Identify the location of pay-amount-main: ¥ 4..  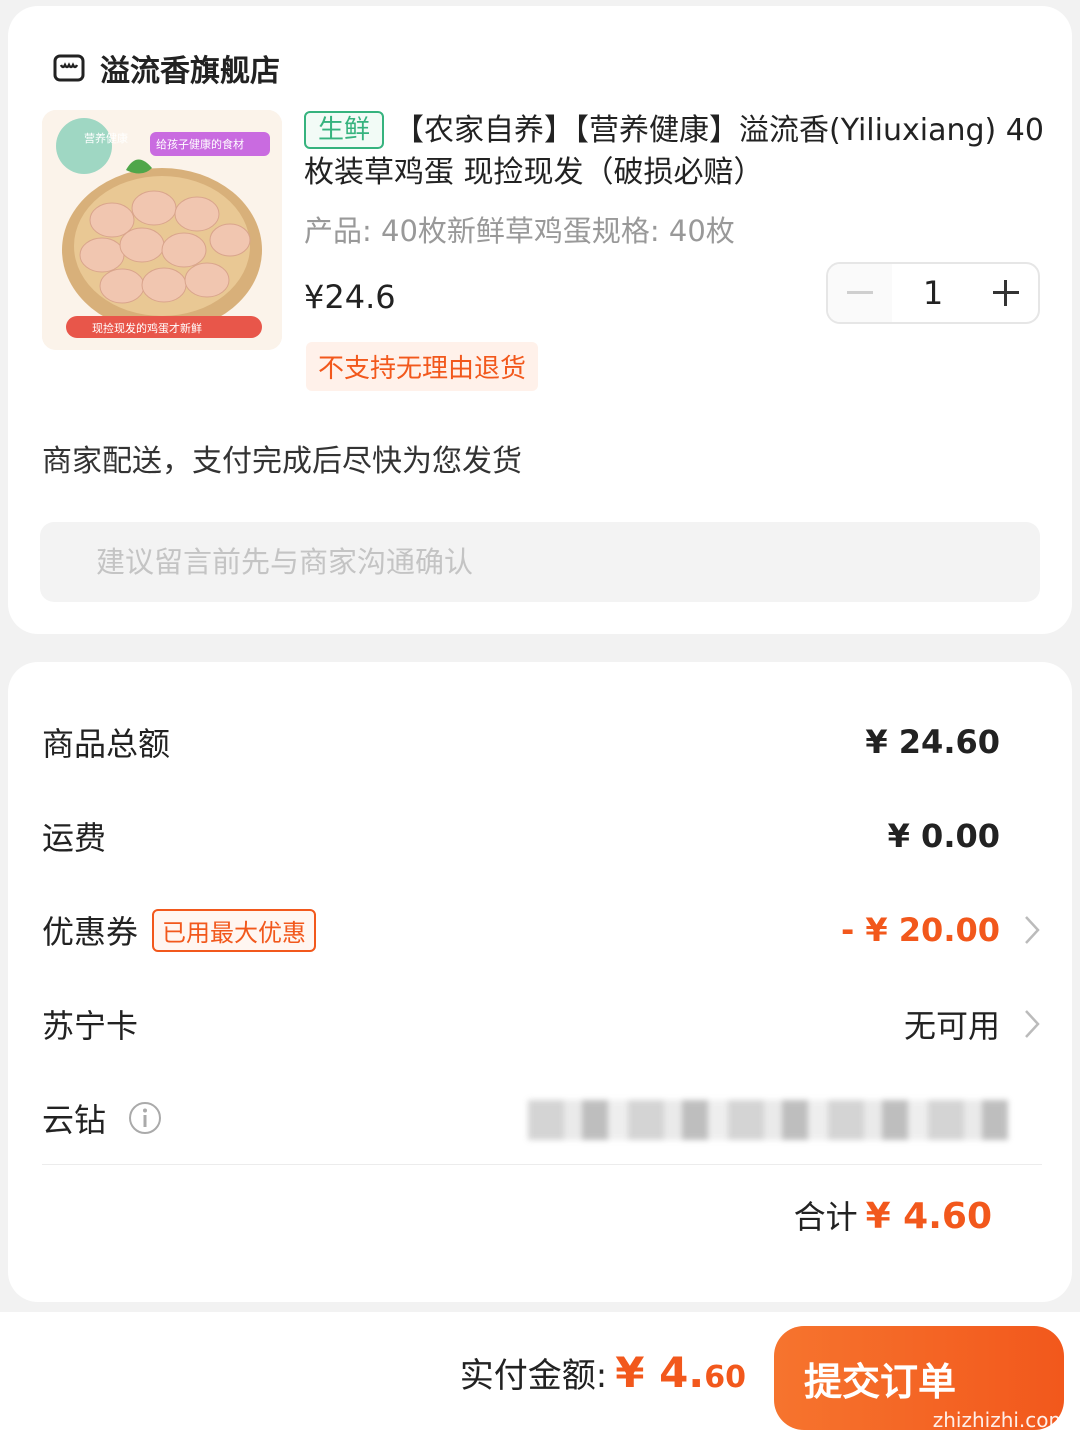
(660, 1372).